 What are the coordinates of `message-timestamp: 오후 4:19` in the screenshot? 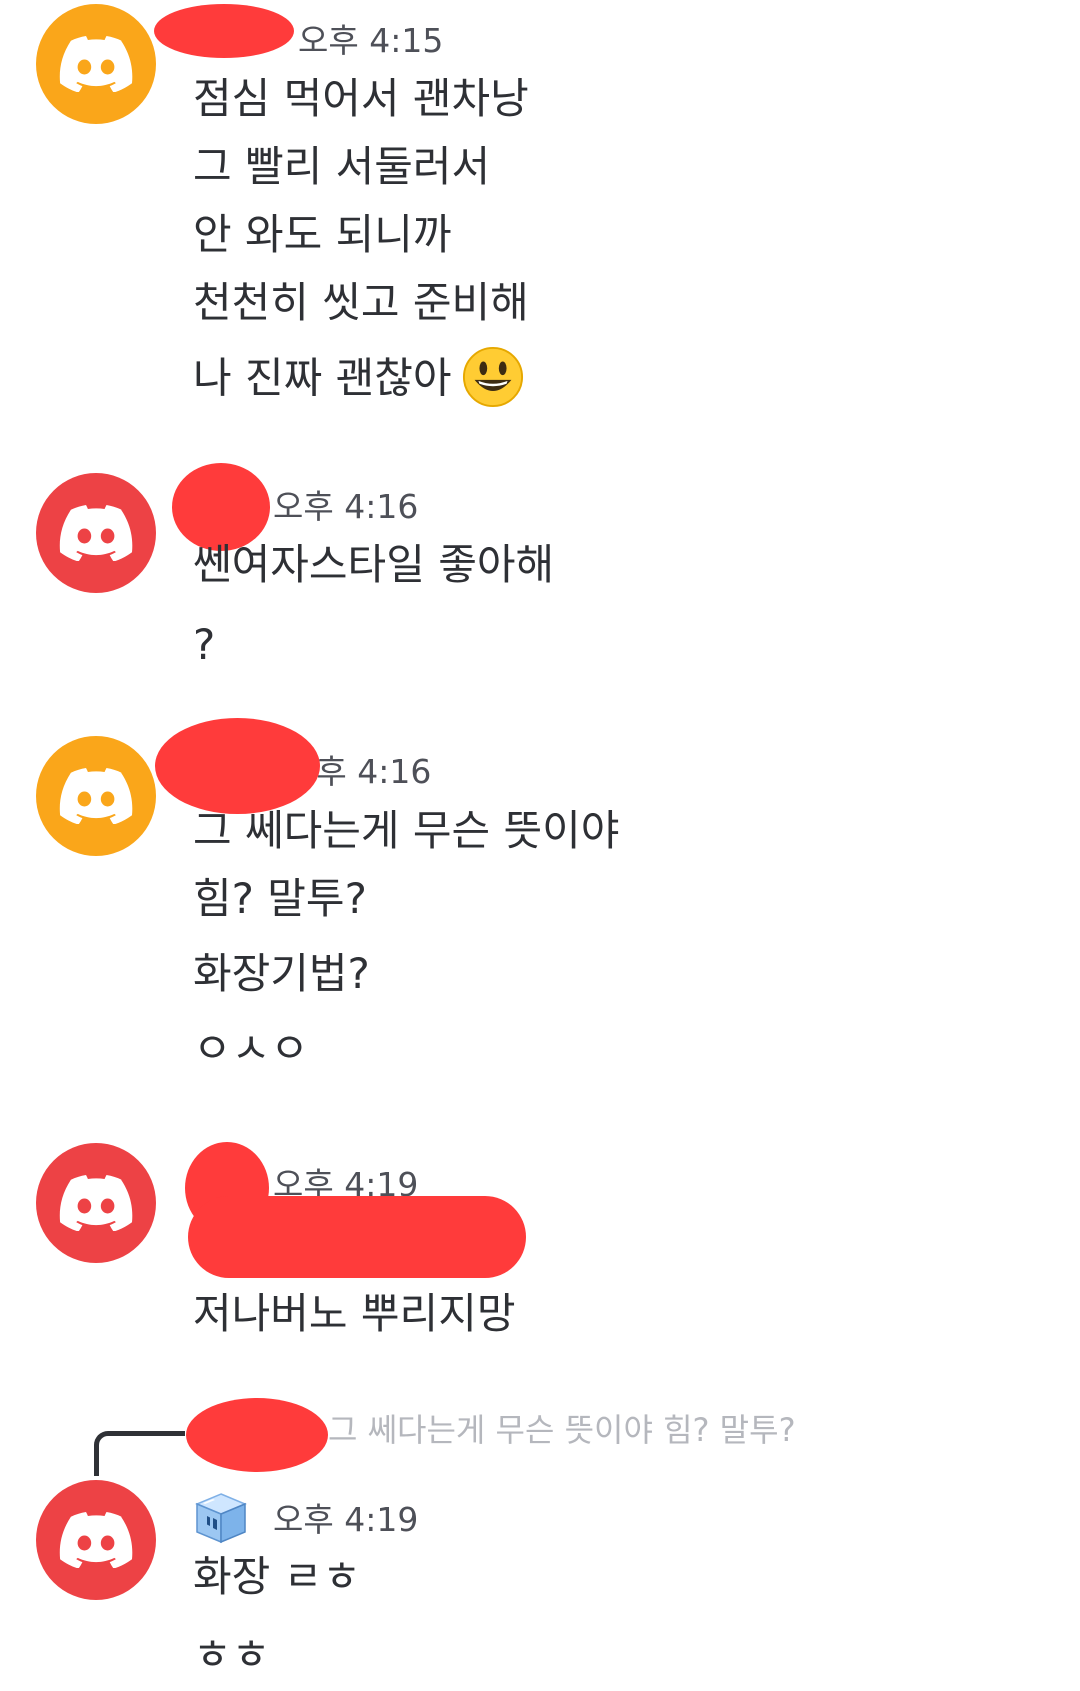 It's located at (346, 1519).